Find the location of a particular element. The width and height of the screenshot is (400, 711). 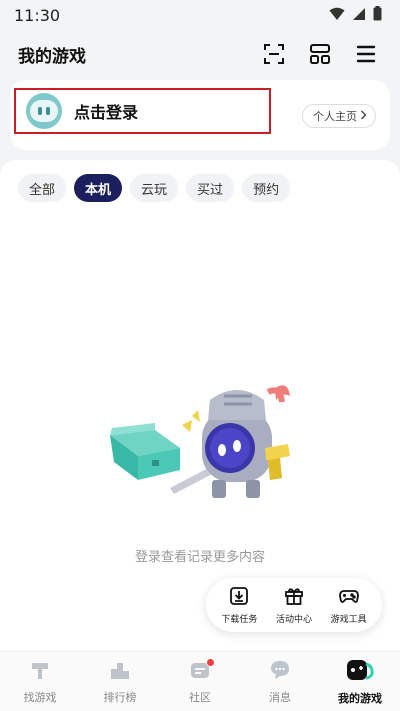

nav-label: 找游戏 is located at coordinates (40, 697).